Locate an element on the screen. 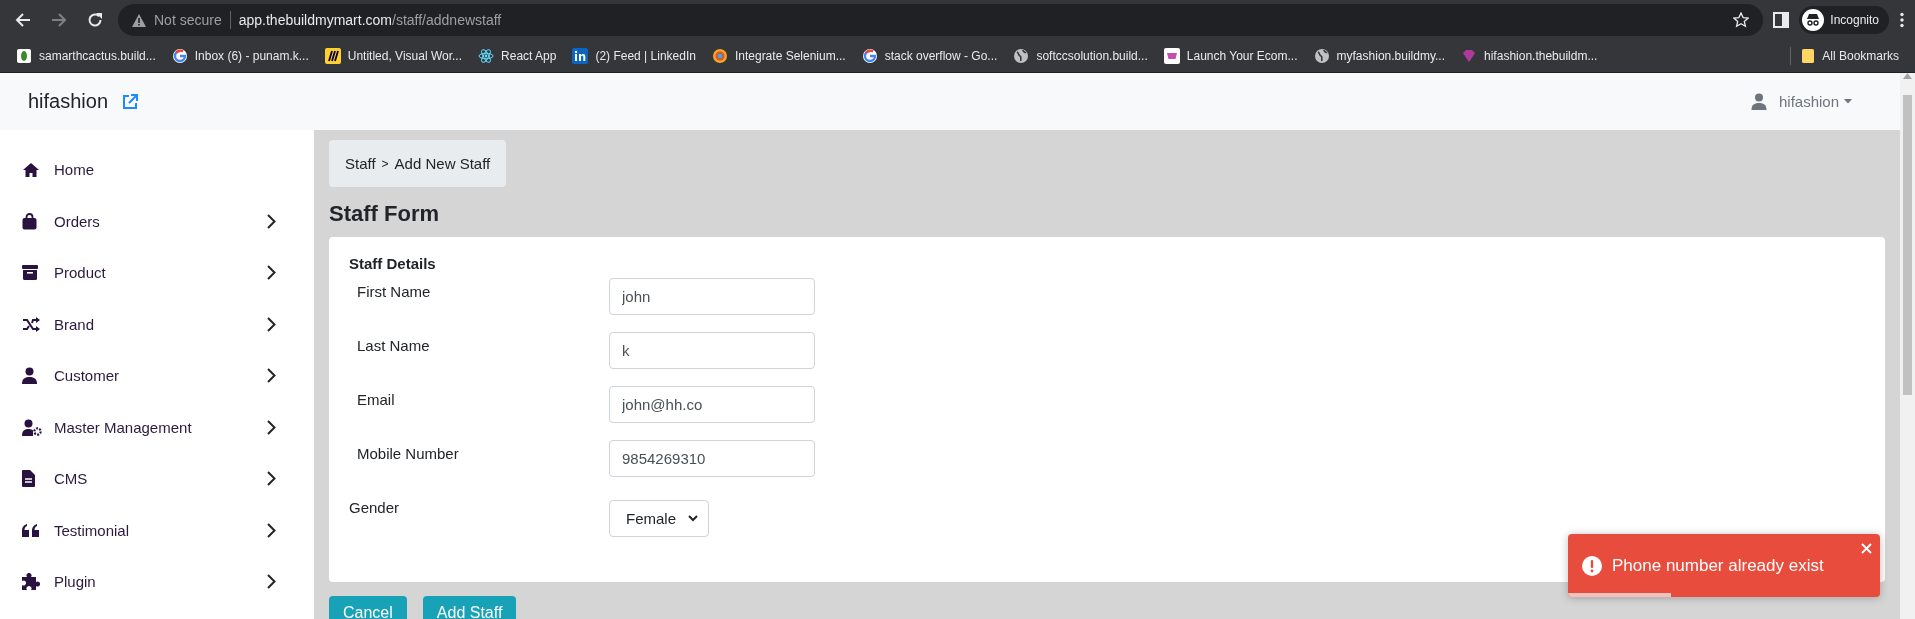 The height and width of the screenshot is (619, 1915). sidebar-item: Master Management is located at coordinates (123, 427).